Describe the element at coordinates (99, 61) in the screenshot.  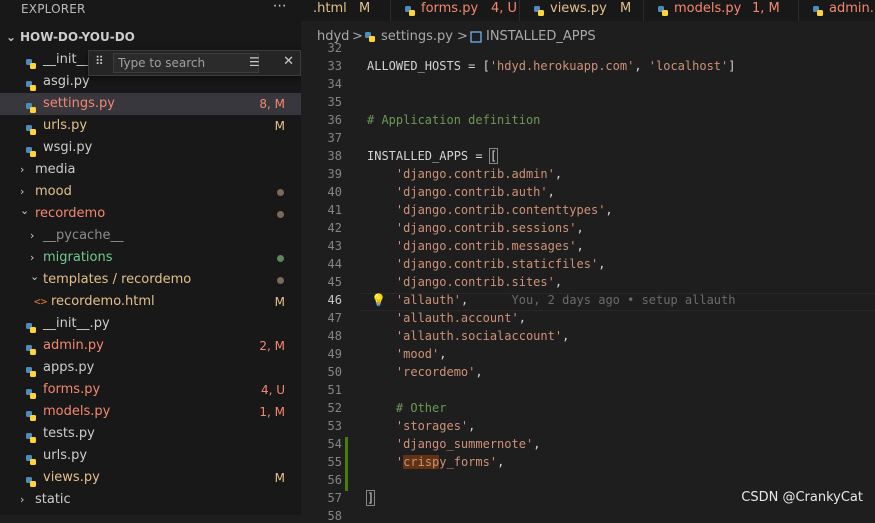
I see `drag-grip-icon: ⠿` at that location.